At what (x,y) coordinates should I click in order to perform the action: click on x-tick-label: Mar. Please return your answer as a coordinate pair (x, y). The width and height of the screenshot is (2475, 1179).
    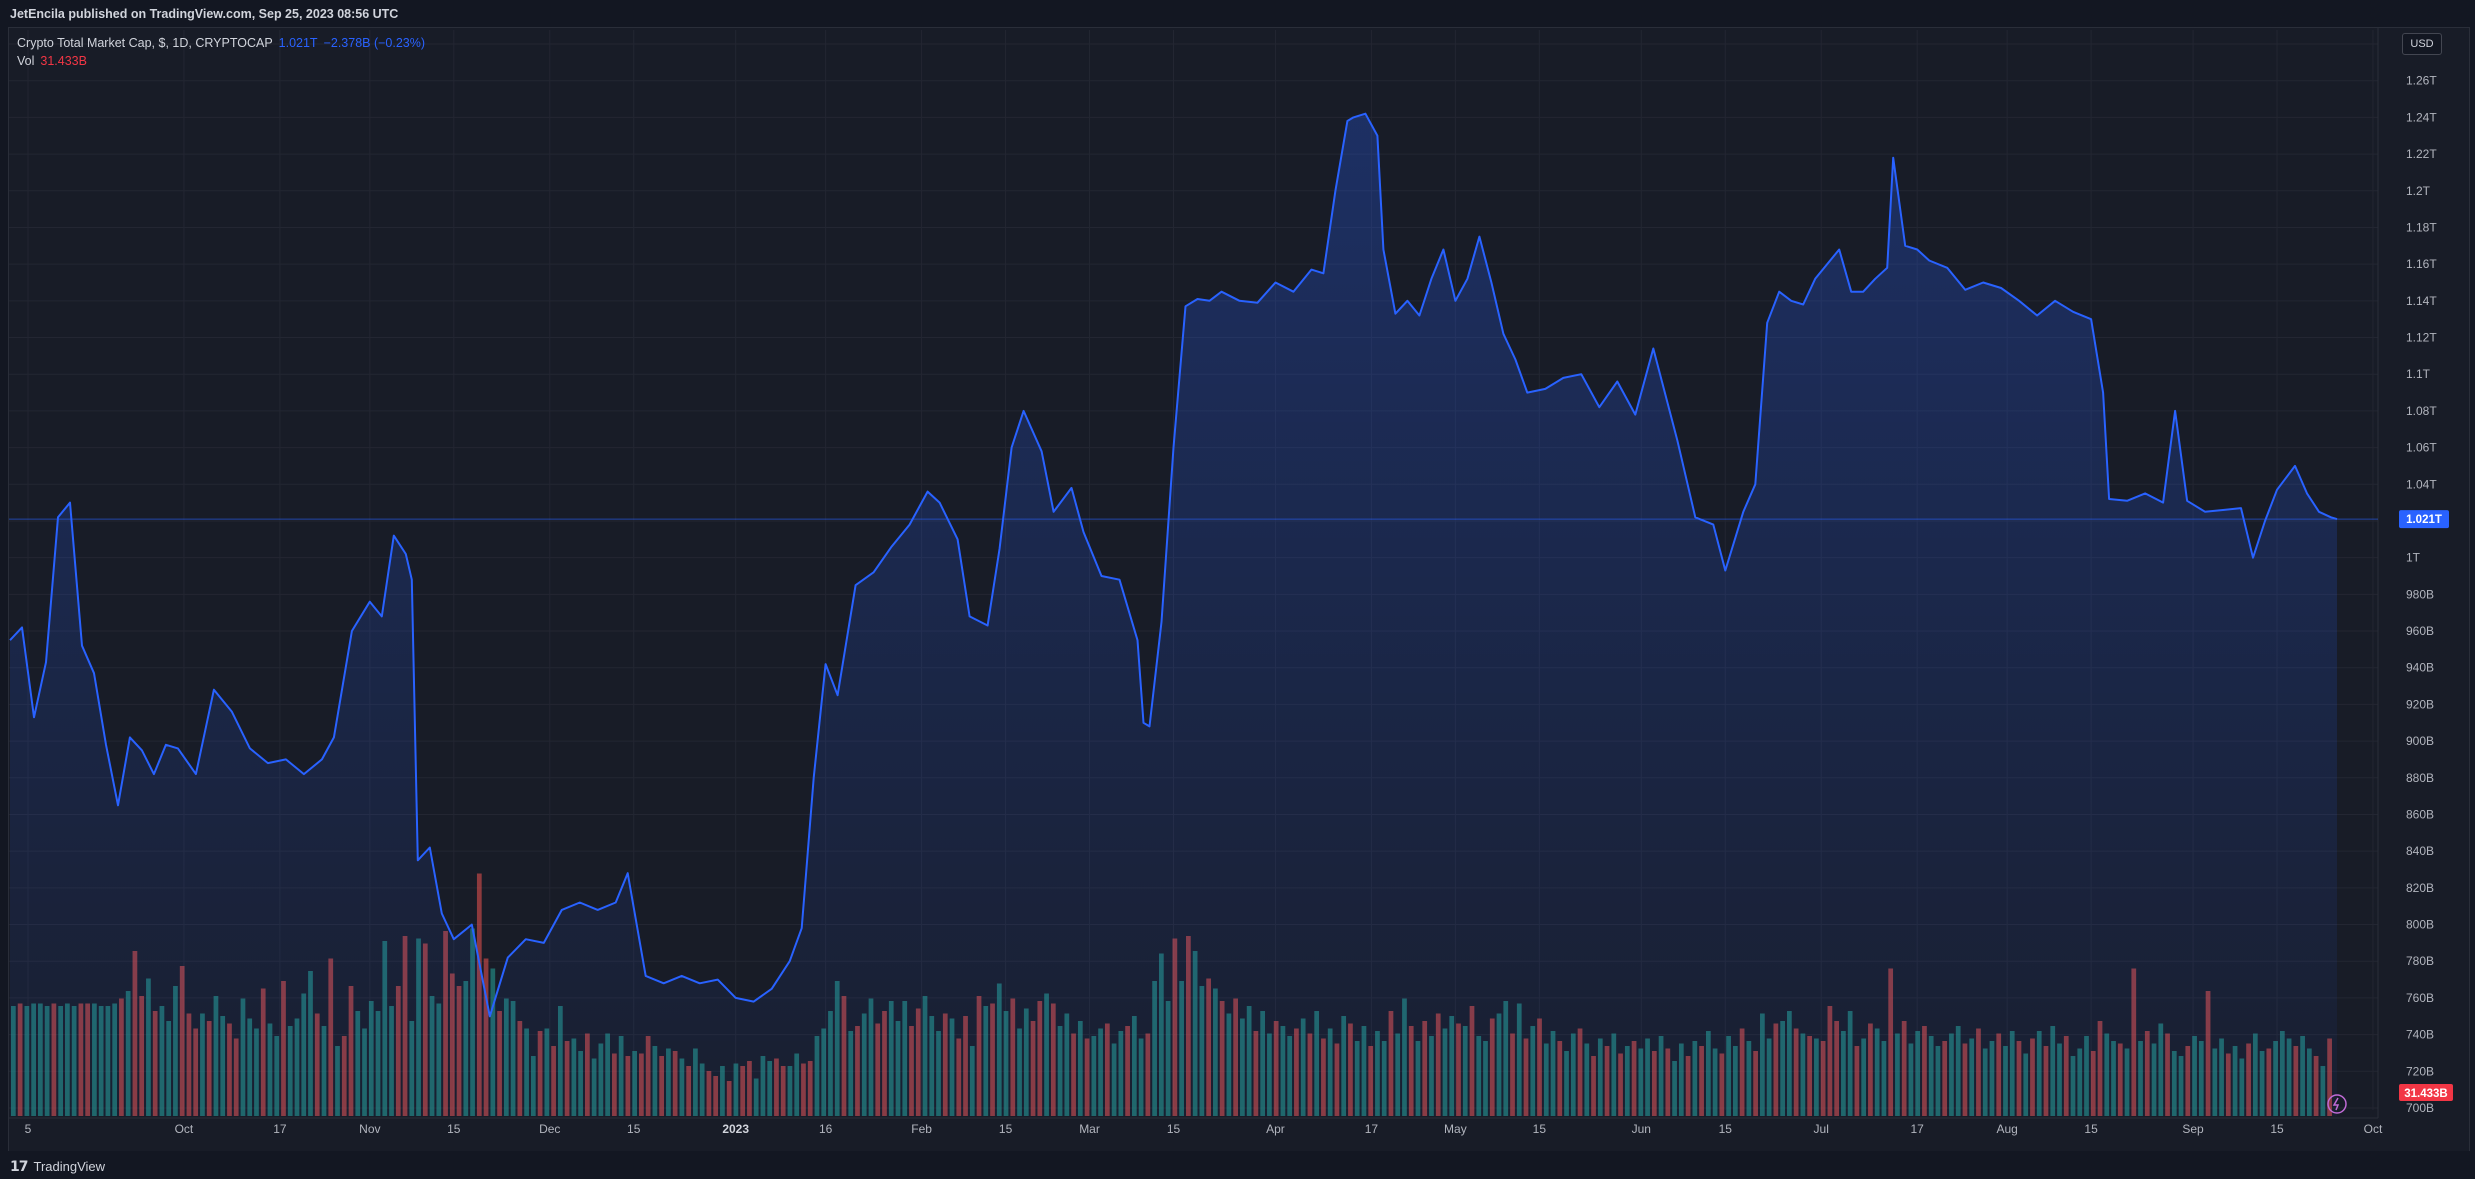
    Looking at the image, I should click on (1089, 1129).